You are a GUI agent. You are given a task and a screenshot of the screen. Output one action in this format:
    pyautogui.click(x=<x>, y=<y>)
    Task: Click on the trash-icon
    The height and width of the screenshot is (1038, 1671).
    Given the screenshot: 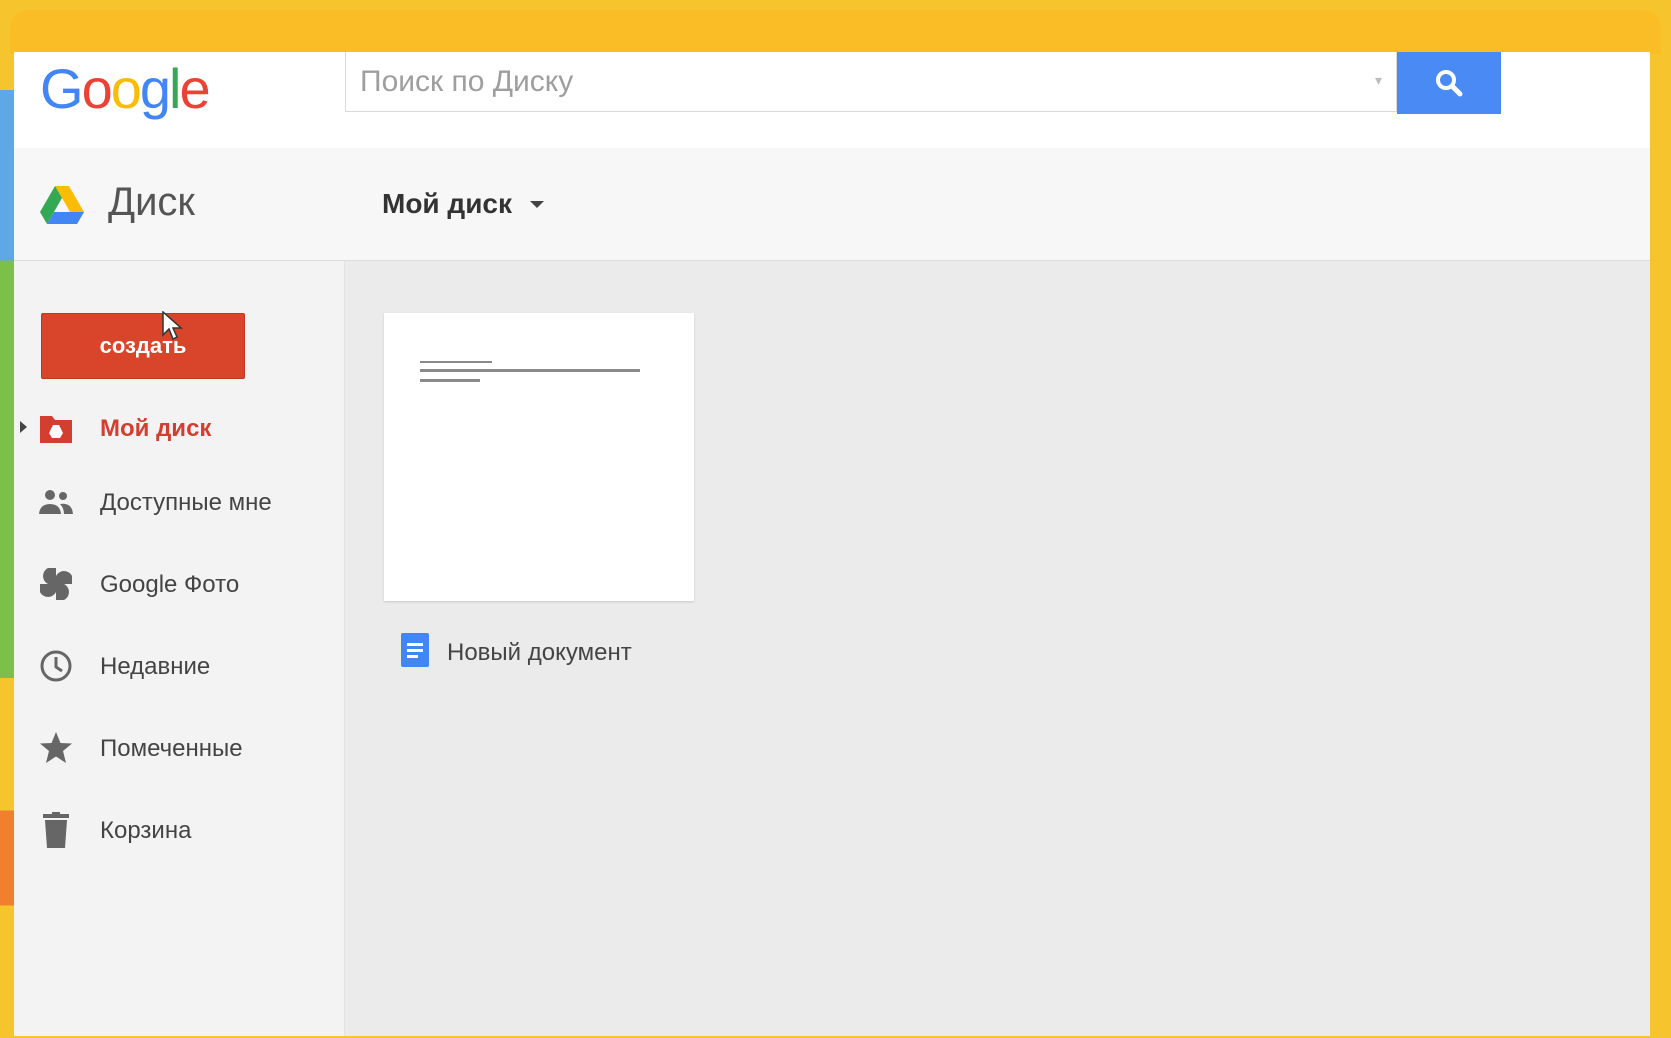 What is the action you would take?
    pyautogui.click(x=56, y=830)
    